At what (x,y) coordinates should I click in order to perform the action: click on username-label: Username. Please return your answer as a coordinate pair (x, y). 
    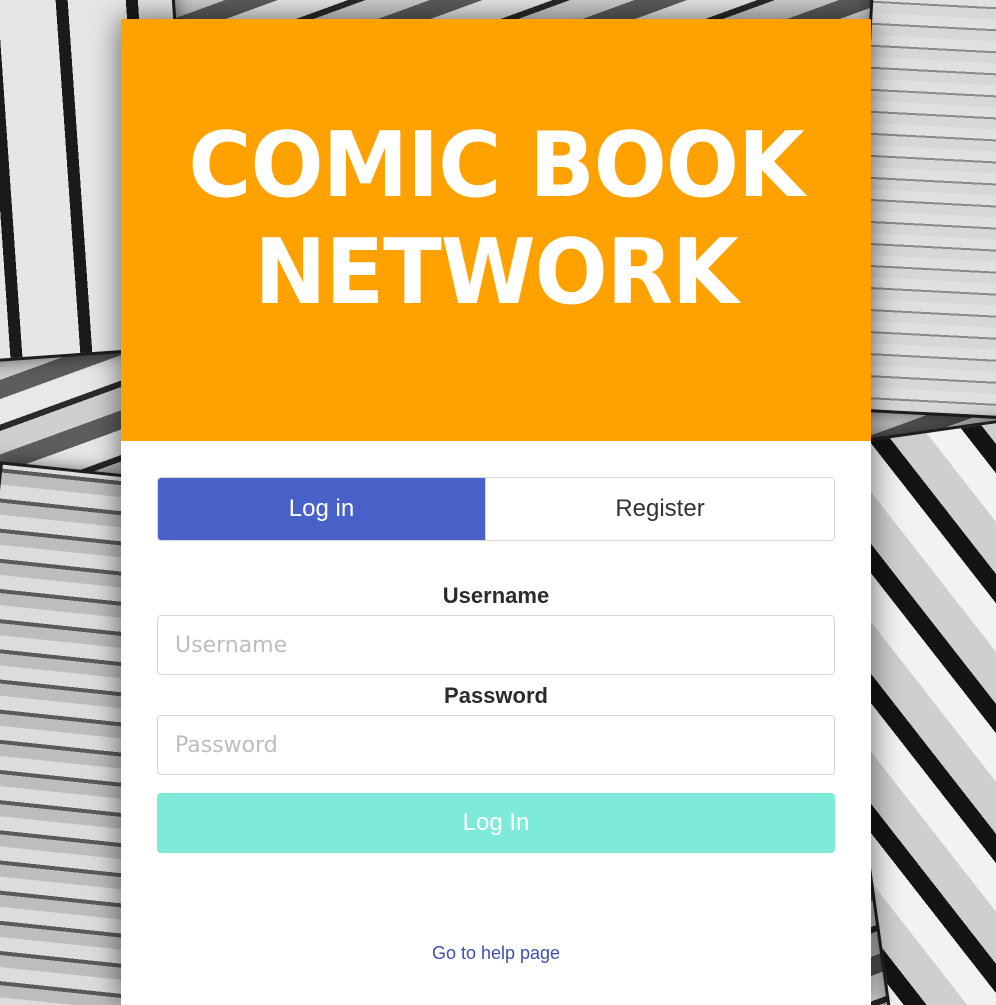
    Looking at the image, I should click on (496, 595).